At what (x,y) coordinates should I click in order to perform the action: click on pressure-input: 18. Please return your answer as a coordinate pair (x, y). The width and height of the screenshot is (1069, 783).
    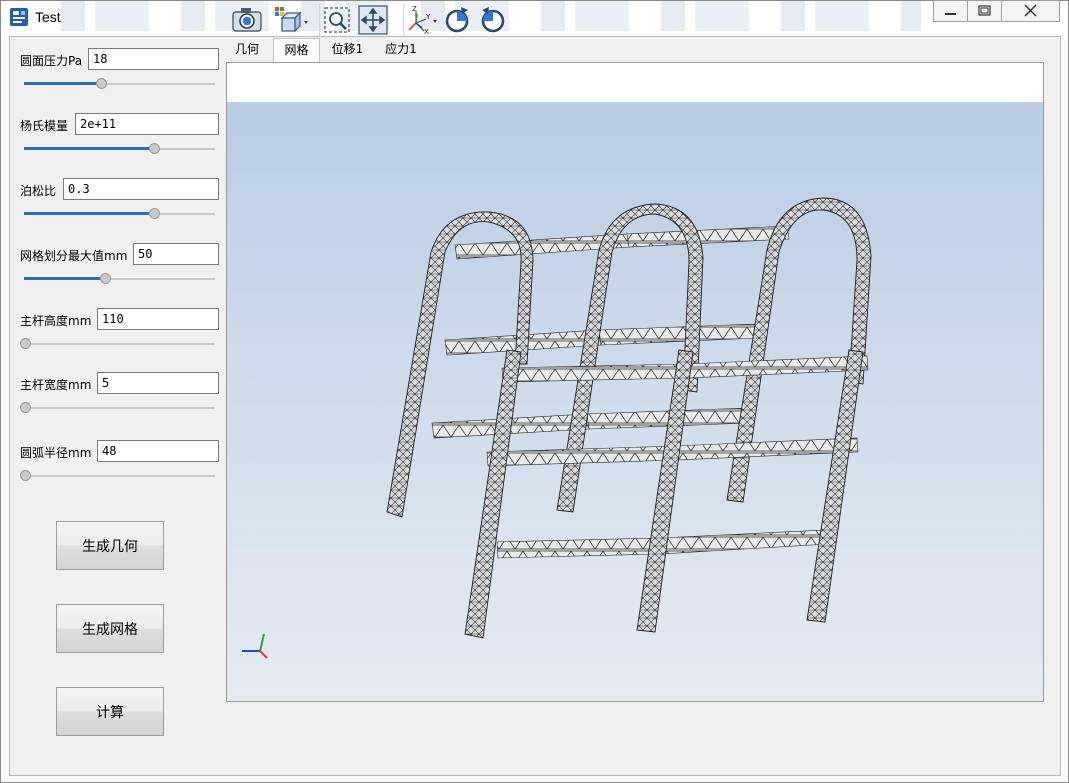
    Looking at the image, I should click on (153, 59).